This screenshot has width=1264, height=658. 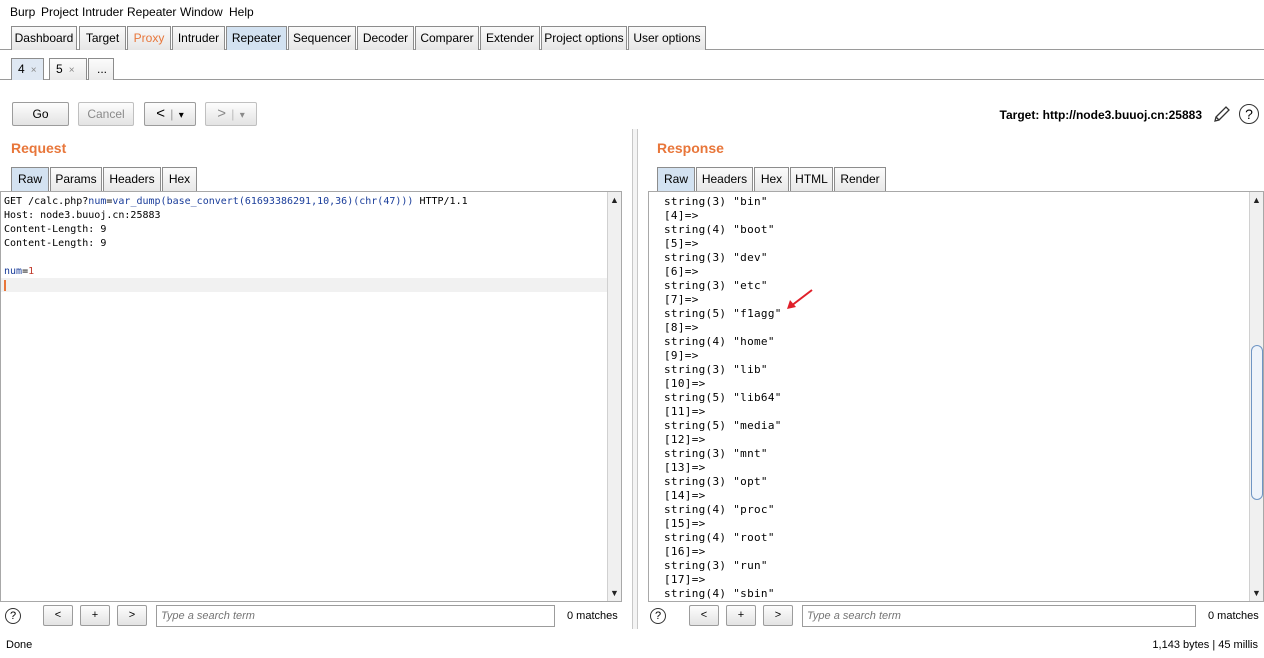 What do you see at coordinates (44, 38) in the screenshot?
I see `tab-dashboard: Dashboard` at bounding box center [44, 38].